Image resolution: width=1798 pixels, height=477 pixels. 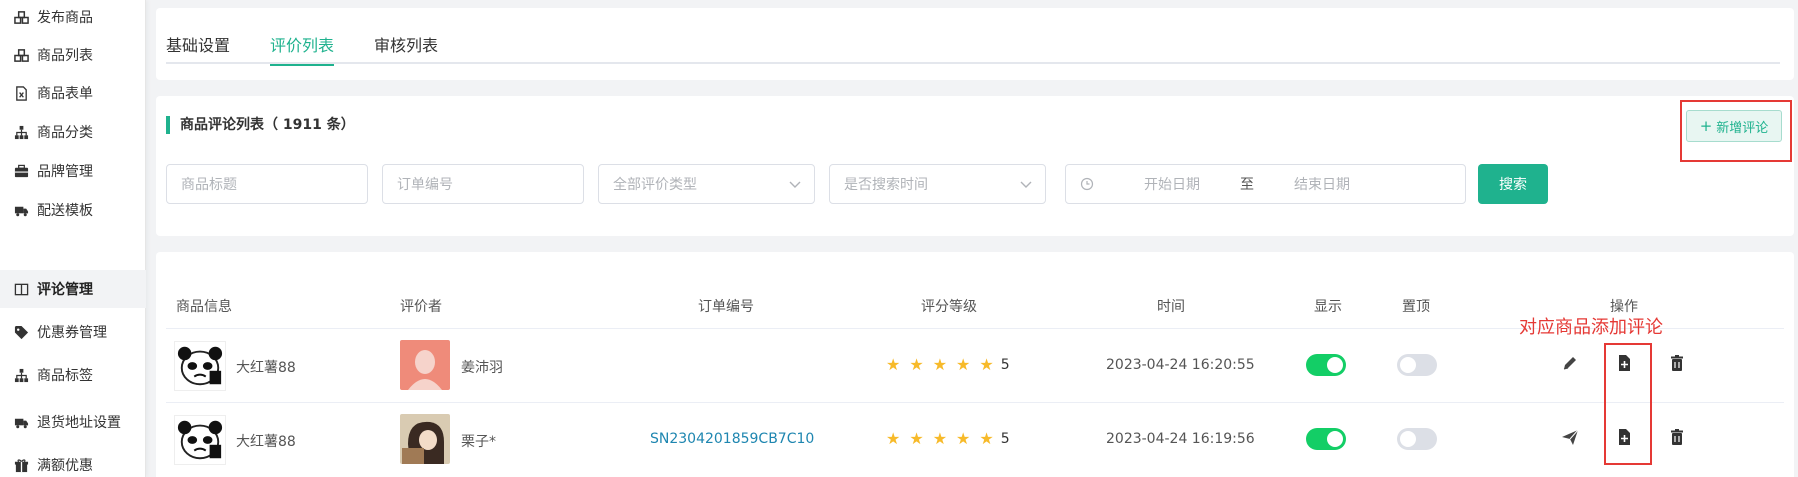 What do you see at coordinates (1570, 437) in the screenshot?
I see `paper-plane-icon` at bounding box center [1570, 437].